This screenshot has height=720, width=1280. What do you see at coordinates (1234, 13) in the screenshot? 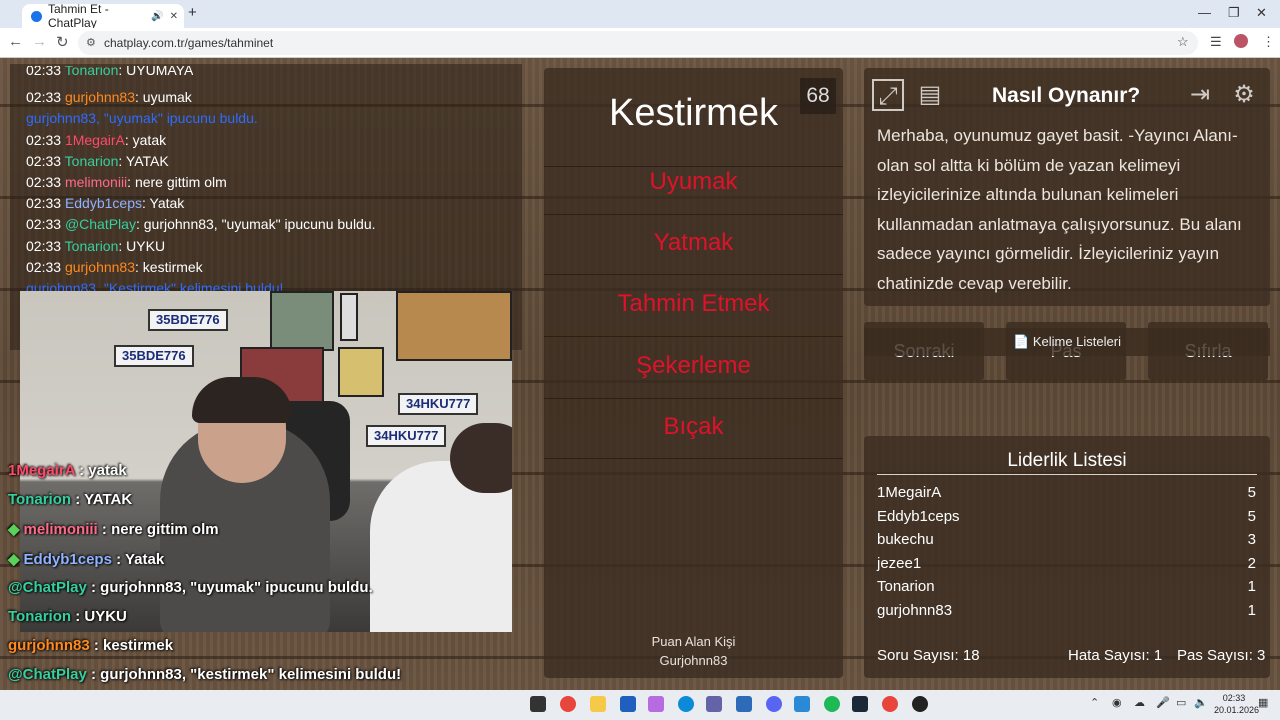
I see `restore-icon: ❐` at bounding box center [1234, 13].